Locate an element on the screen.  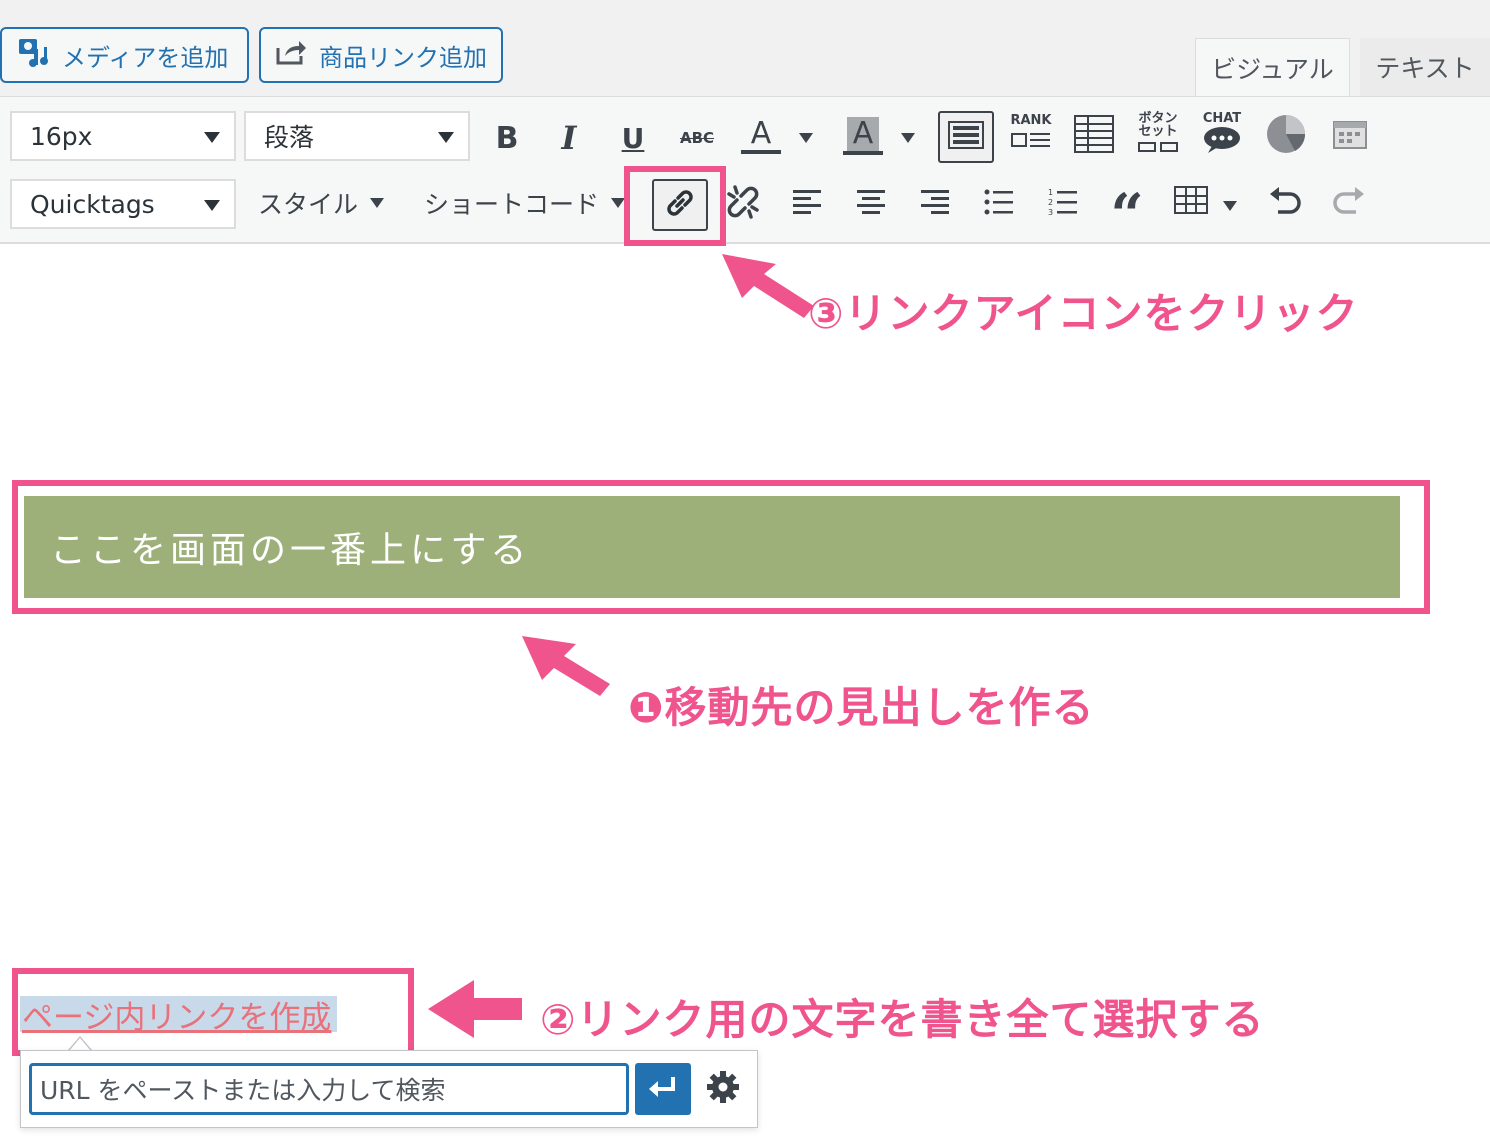
tab-visual: ビジュアル is located at coordinates (1272, 67).